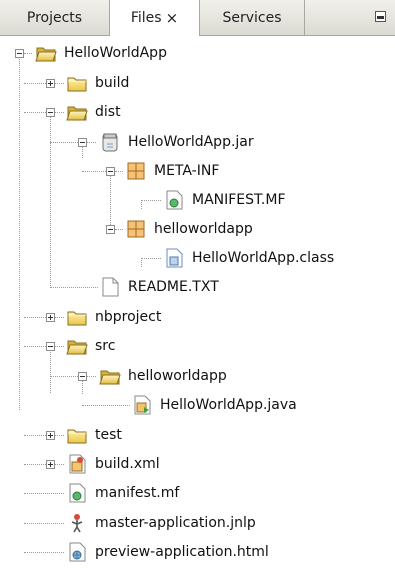 The height and width of the screenshot is (572, 395). Describe the element at coordinates (77, 523) in the screenshot. I see `jnlp-icon` at that location.